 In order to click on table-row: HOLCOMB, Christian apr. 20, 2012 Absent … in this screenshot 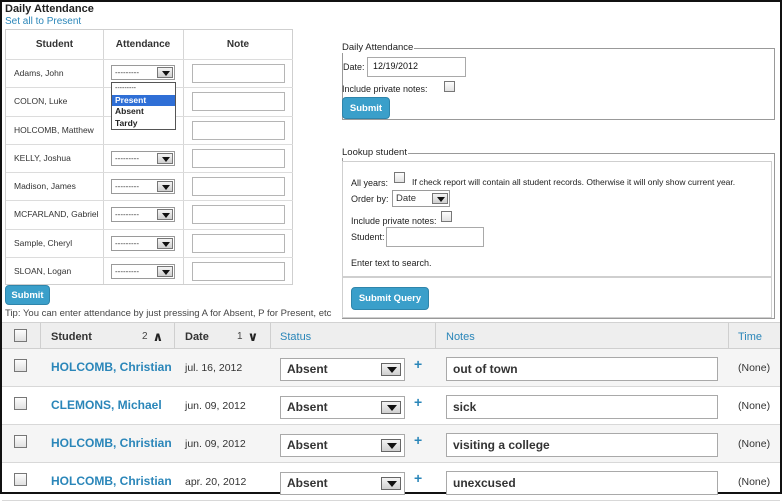, I will do `click(391, 482)`.